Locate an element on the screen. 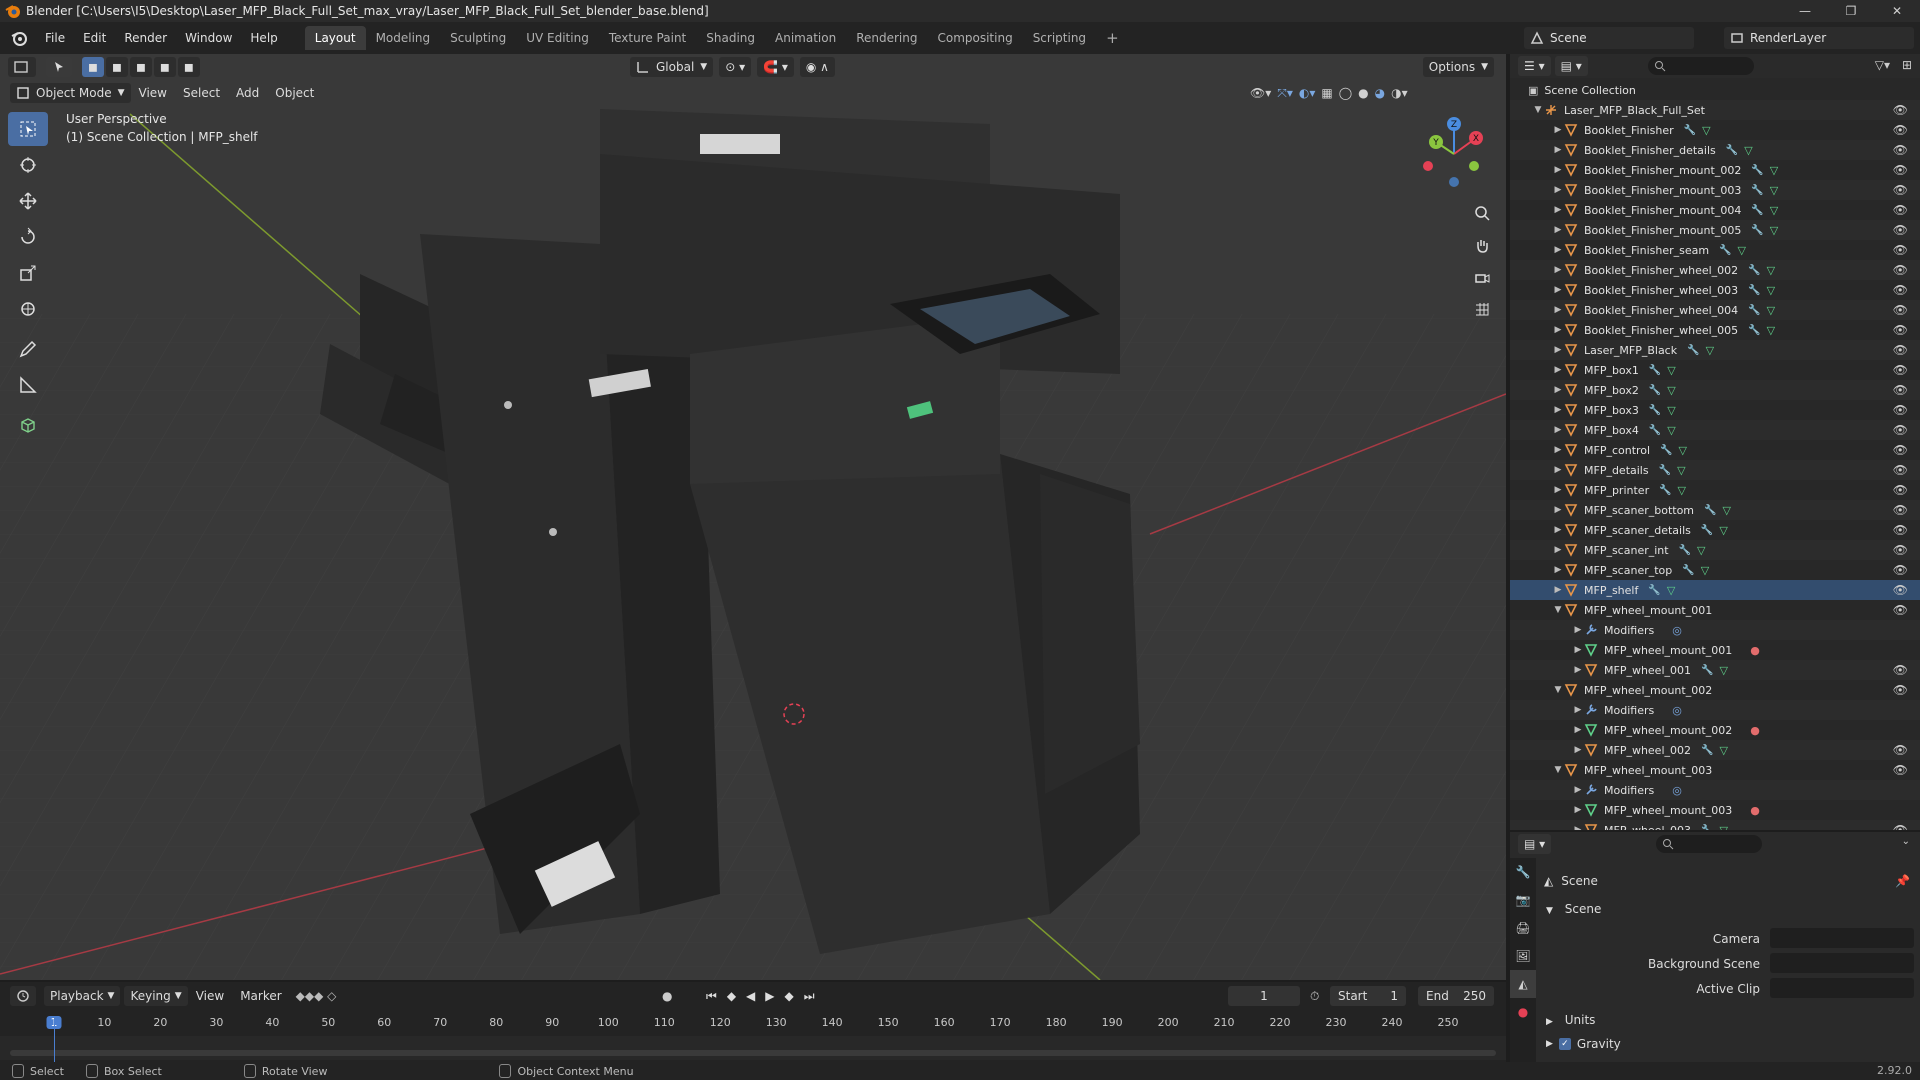 The height and width of the screenshot is (1080, 1920). outliner-root: ▣ Scene Collection is located at coordinates (1715, 90).